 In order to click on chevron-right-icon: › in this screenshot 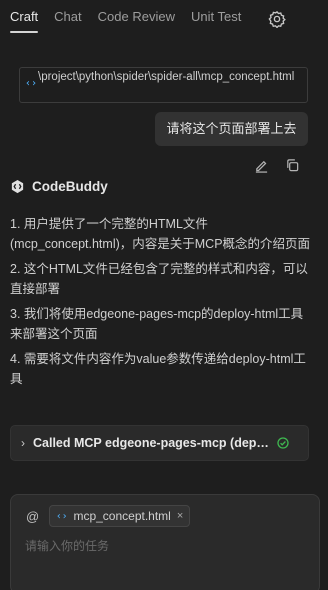, I will do `click(23, 443)`.